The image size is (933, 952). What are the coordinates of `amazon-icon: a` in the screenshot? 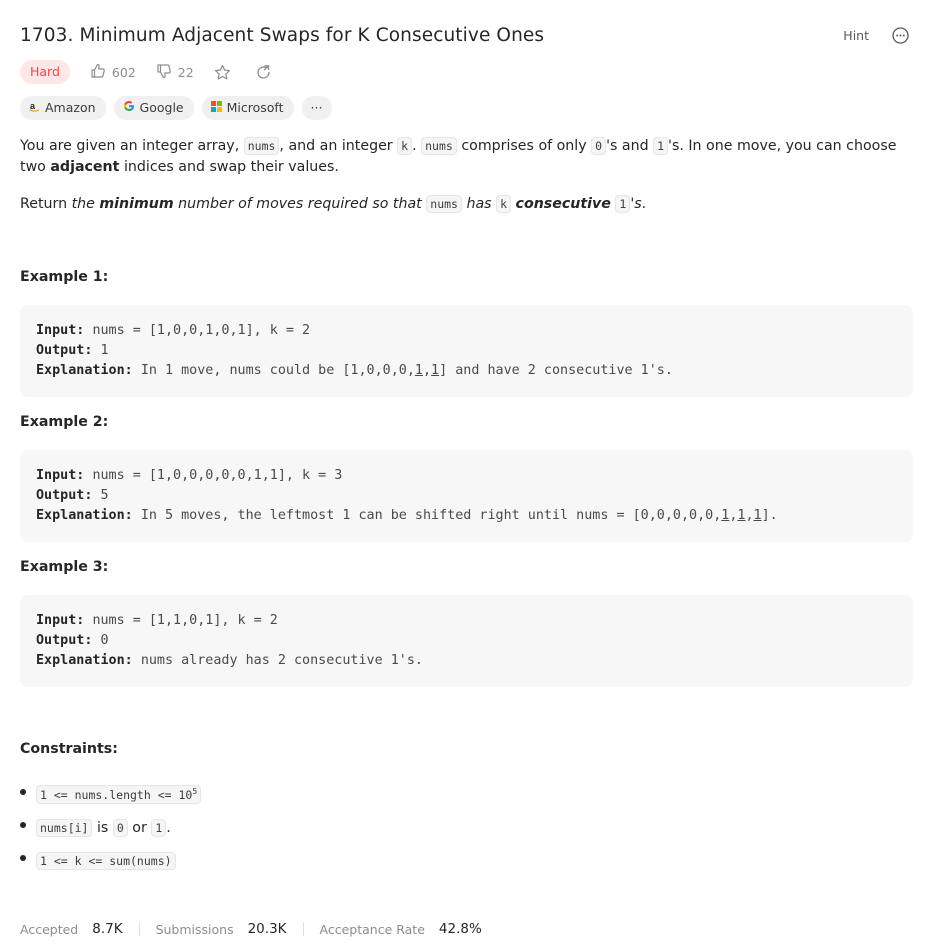 It's located at (34, 107).